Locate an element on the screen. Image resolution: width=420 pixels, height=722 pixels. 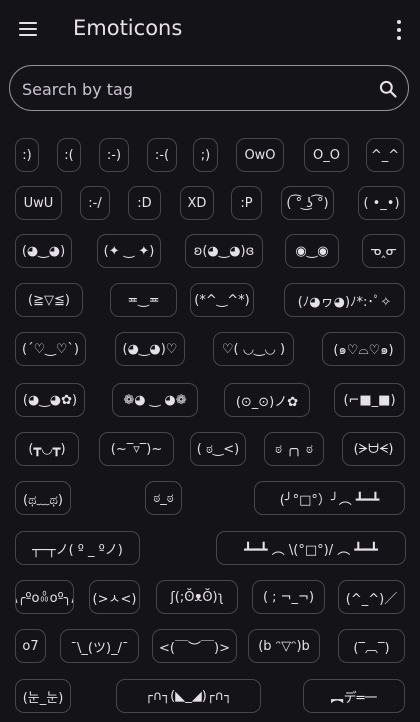
emoticon-chip: ᓀ‸ᓂ is located at coordinates (383, 251).